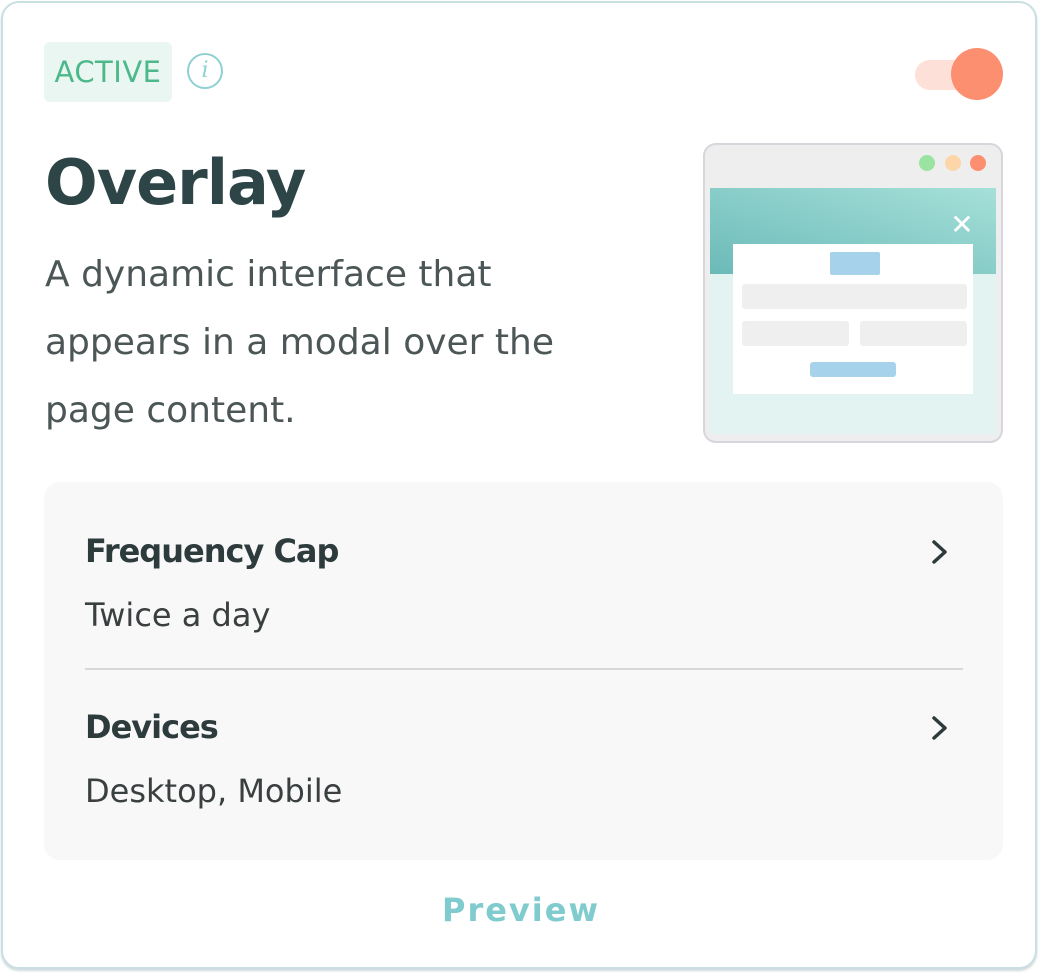 The image size is (1042, 976). I want to click on window-dot-red-icon, so click(978, 163).